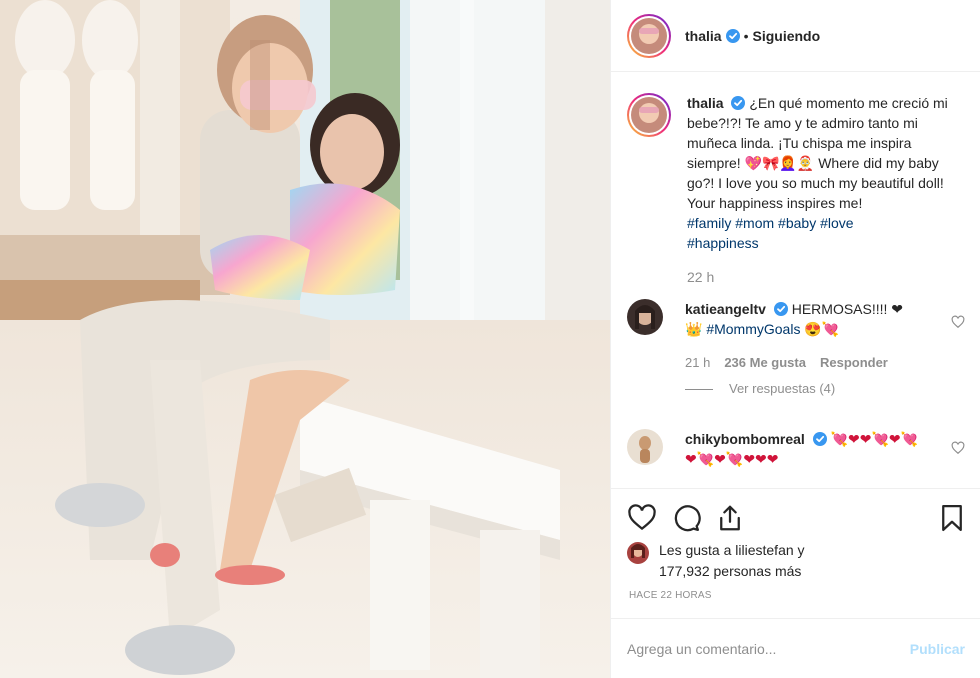  What do you see at coordinates (745, 439) in the screenshot?
I see `comment-username: chikybombomreal` at bounding box center [745, 439].